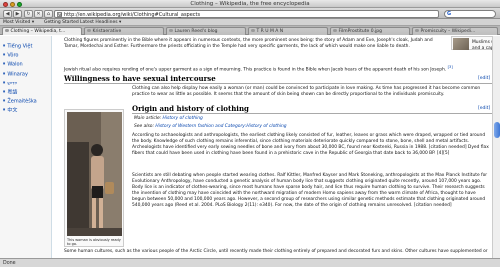  What do you see at coordinates (496, 147) in the screenshot?
I see `vertical-scrollbar` at bounding box center [496, 147].